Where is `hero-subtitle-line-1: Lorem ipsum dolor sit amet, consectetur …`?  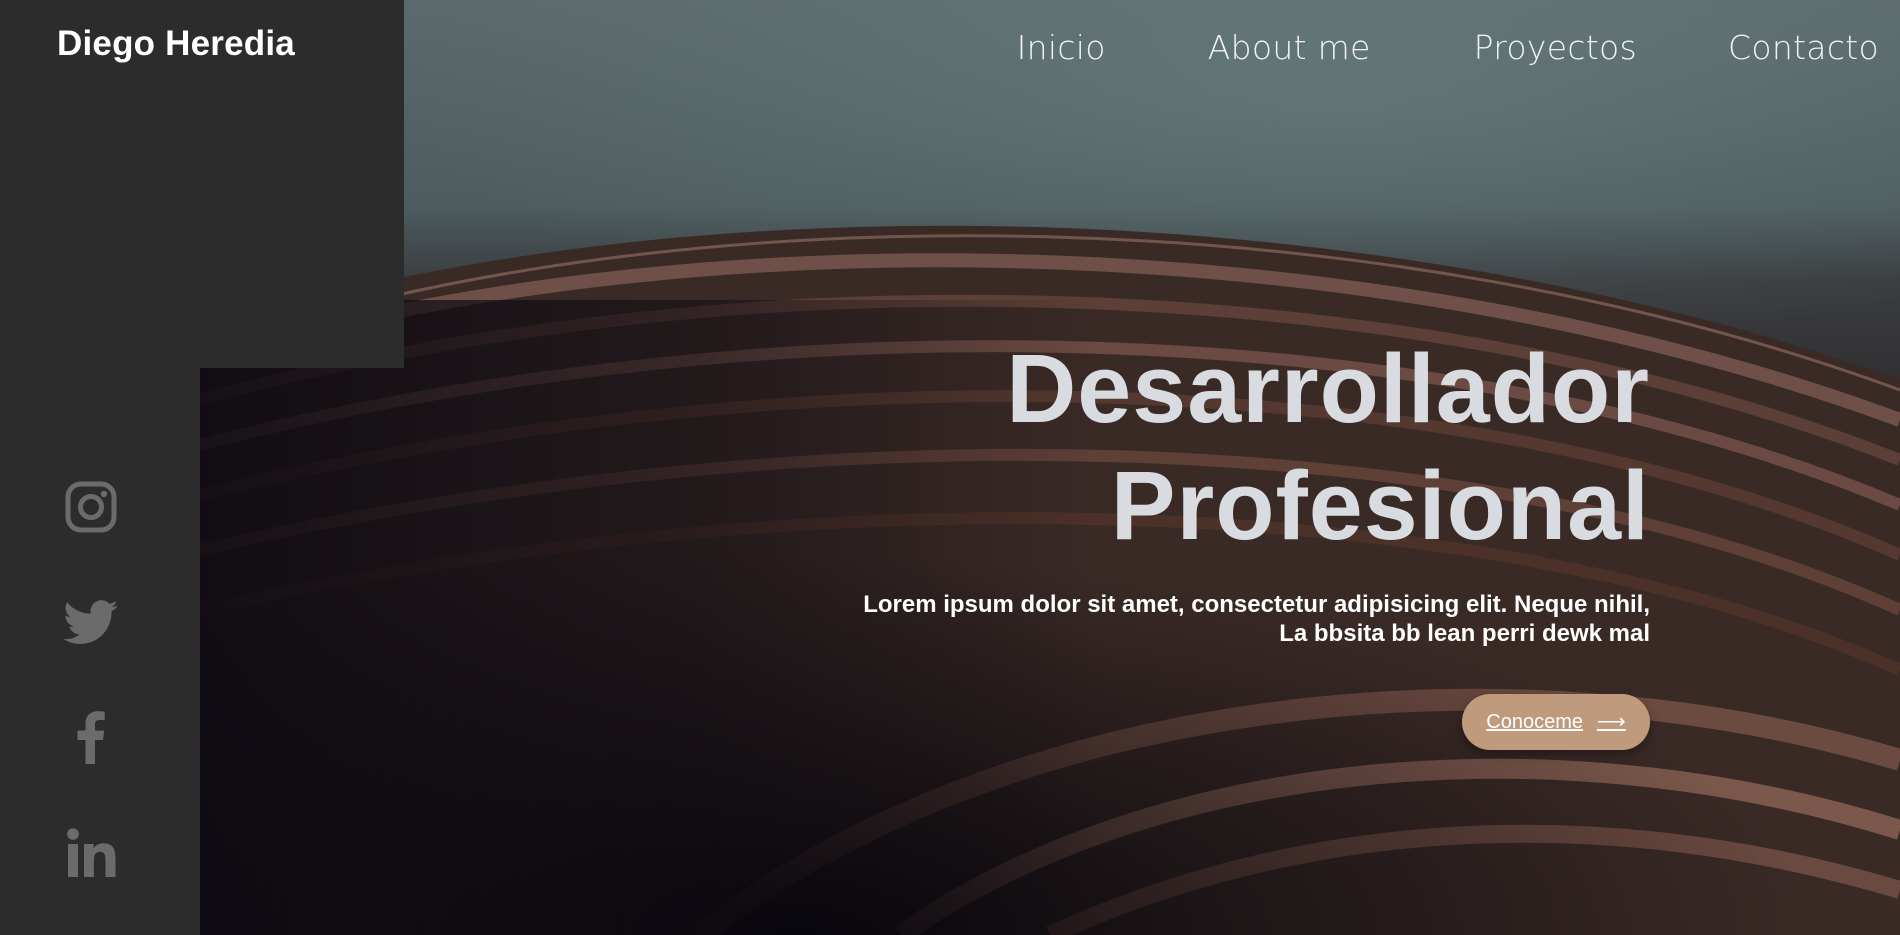
hero-subtitle-line-1: Lorem ipsum dolor sit amet, consectetur … is located at coordinates (1256, 604).